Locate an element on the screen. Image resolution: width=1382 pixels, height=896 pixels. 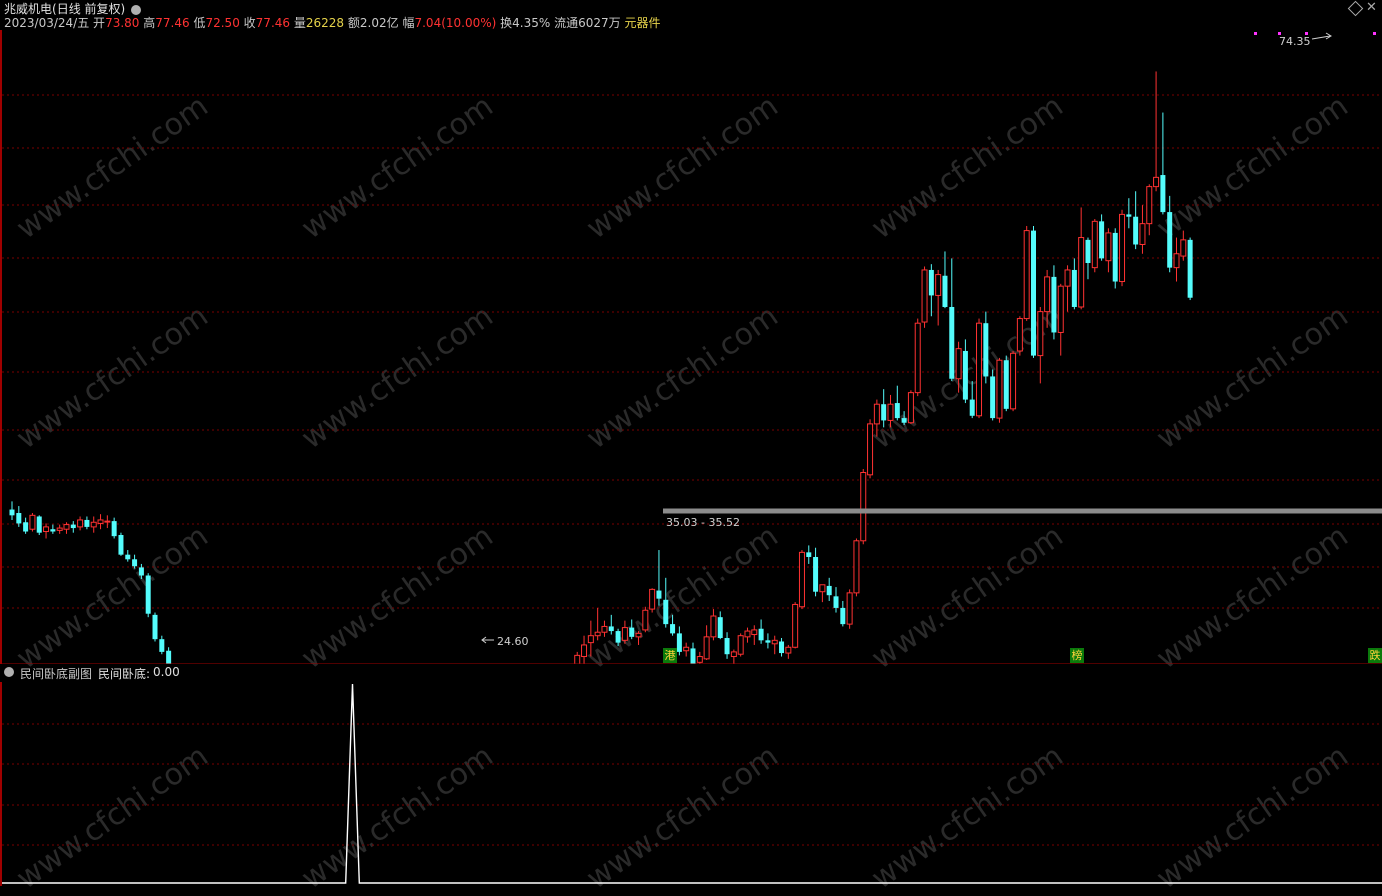
volume-label: 量 is located at coordinates (299, 23).